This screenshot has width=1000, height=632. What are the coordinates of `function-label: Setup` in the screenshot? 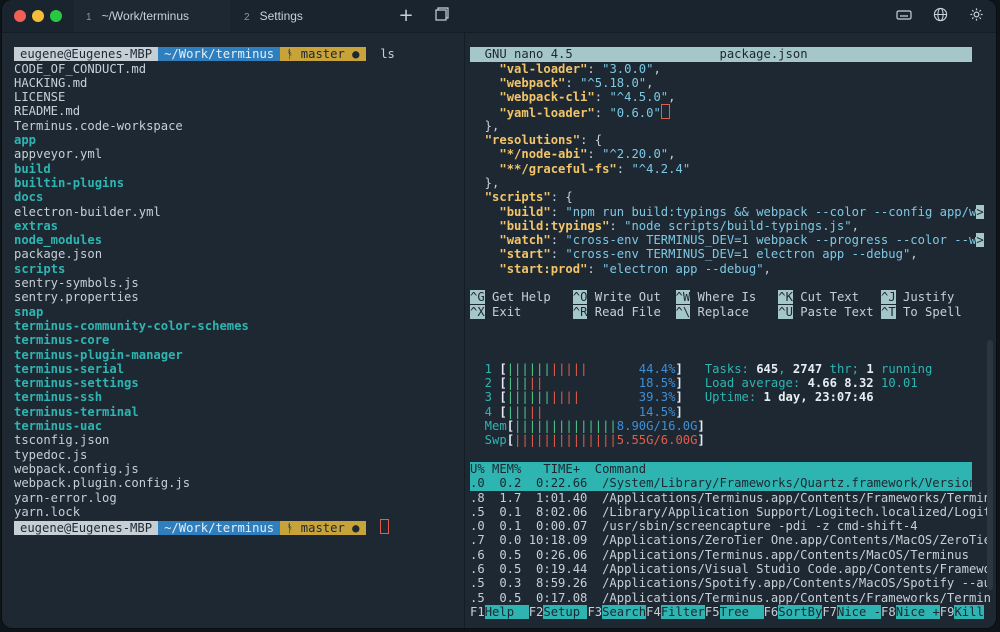 It's located at (565, 611).